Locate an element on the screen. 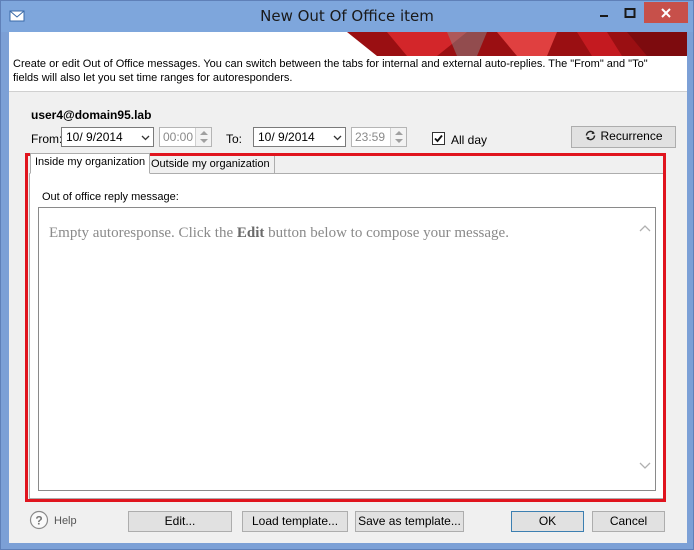 The width and height of the screenshot is (694, 550). ok-button: OK is located at coordinates (547, 521).